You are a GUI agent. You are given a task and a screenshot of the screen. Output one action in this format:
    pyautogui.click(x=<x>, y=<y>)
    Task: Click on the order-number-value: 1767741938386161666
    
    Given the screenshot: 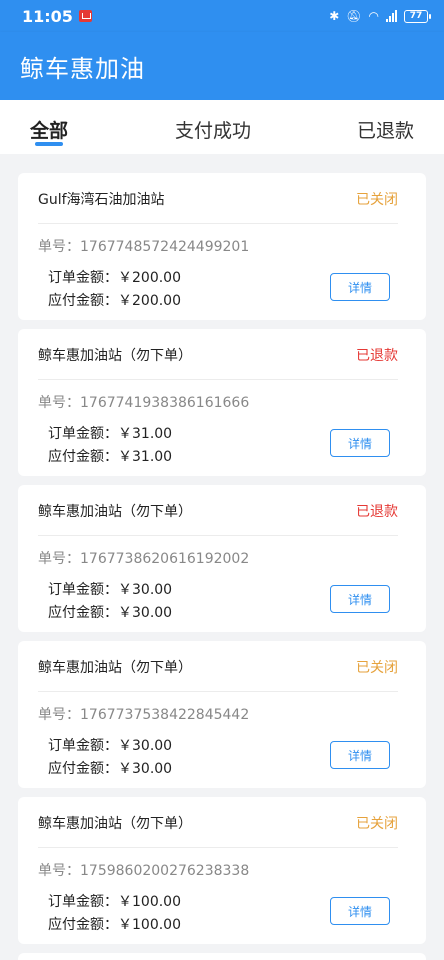 What is the action you would take?
    pyautogui.click(x=165, y=403)
    